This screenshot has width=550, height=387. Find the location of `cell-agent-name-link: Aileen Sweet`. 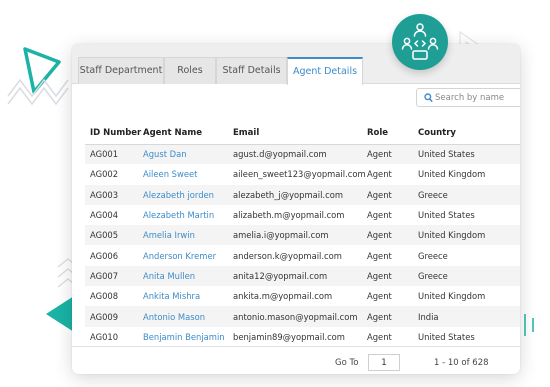

cell-agent-name-link: Aileen Sweet is located at coordinates (188, 174).